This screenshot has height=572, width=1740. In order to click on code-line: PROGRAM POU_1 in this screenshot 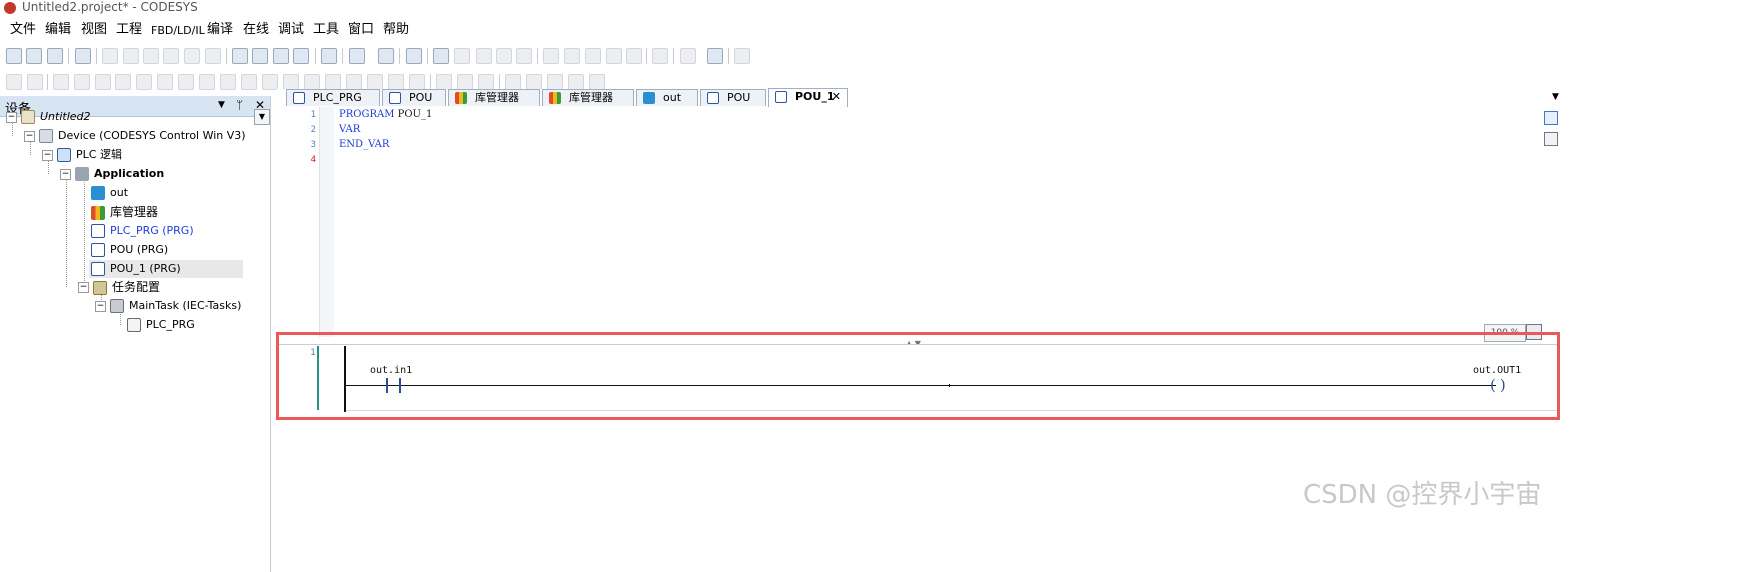, I will do `click(385, 114)`.